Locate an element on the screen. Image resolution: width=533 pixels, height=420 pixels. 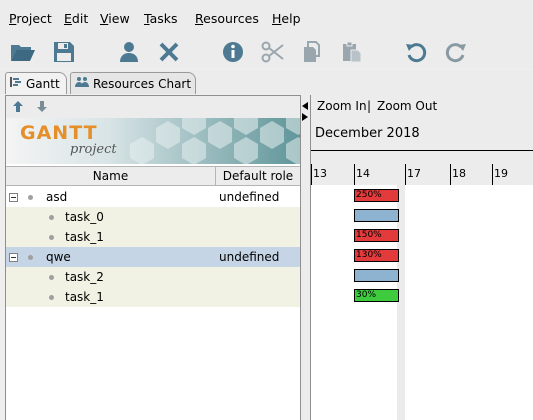
column-name: Name is located at coordinates (111, 176).